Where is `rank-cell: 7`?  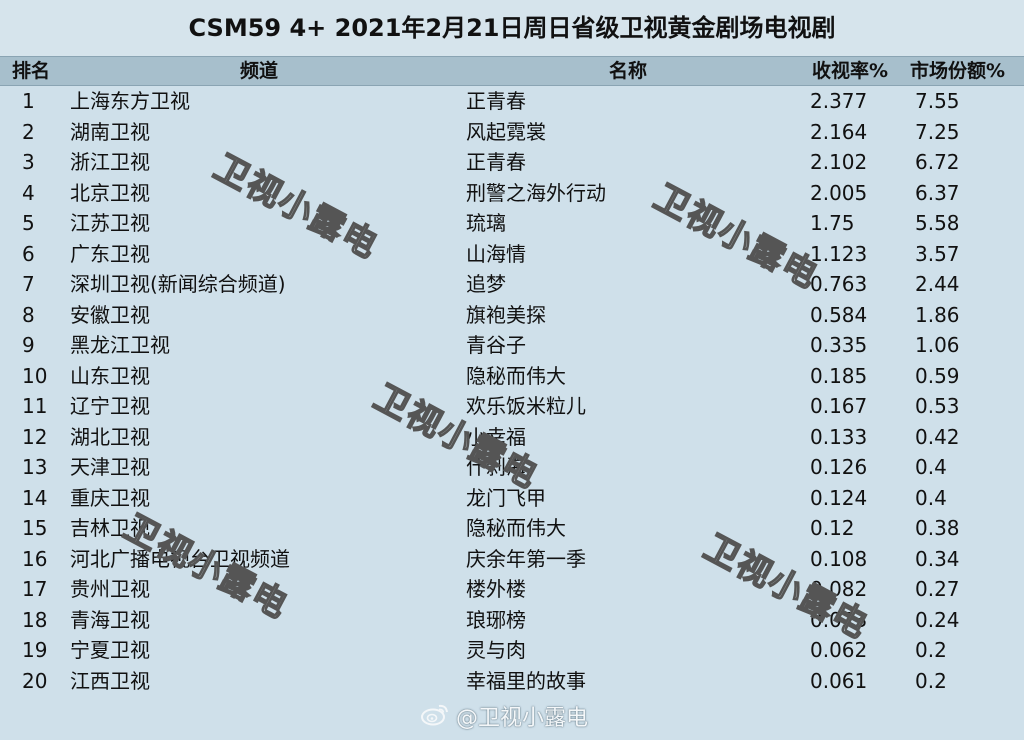
rank-cell: 7 is located at coordinates (28, 284).